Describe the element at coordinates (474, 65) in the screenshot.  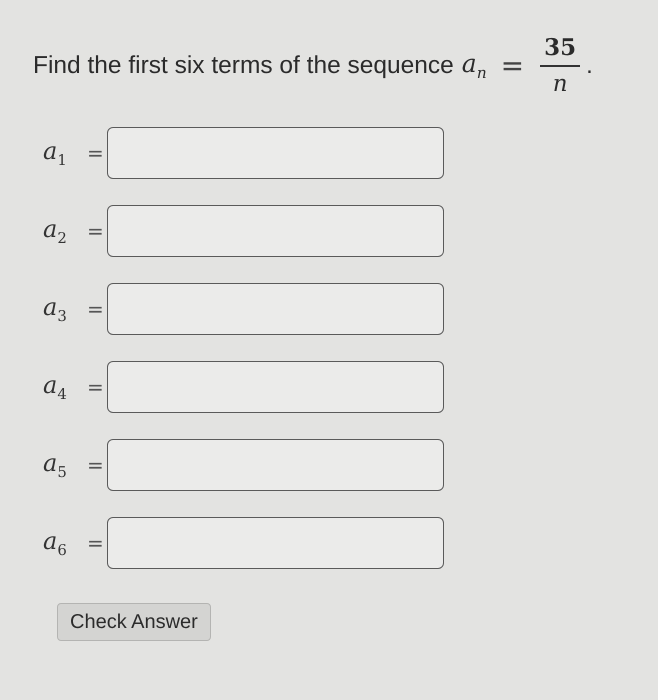
I see `term-symbol: a$_{n}$` at that location.